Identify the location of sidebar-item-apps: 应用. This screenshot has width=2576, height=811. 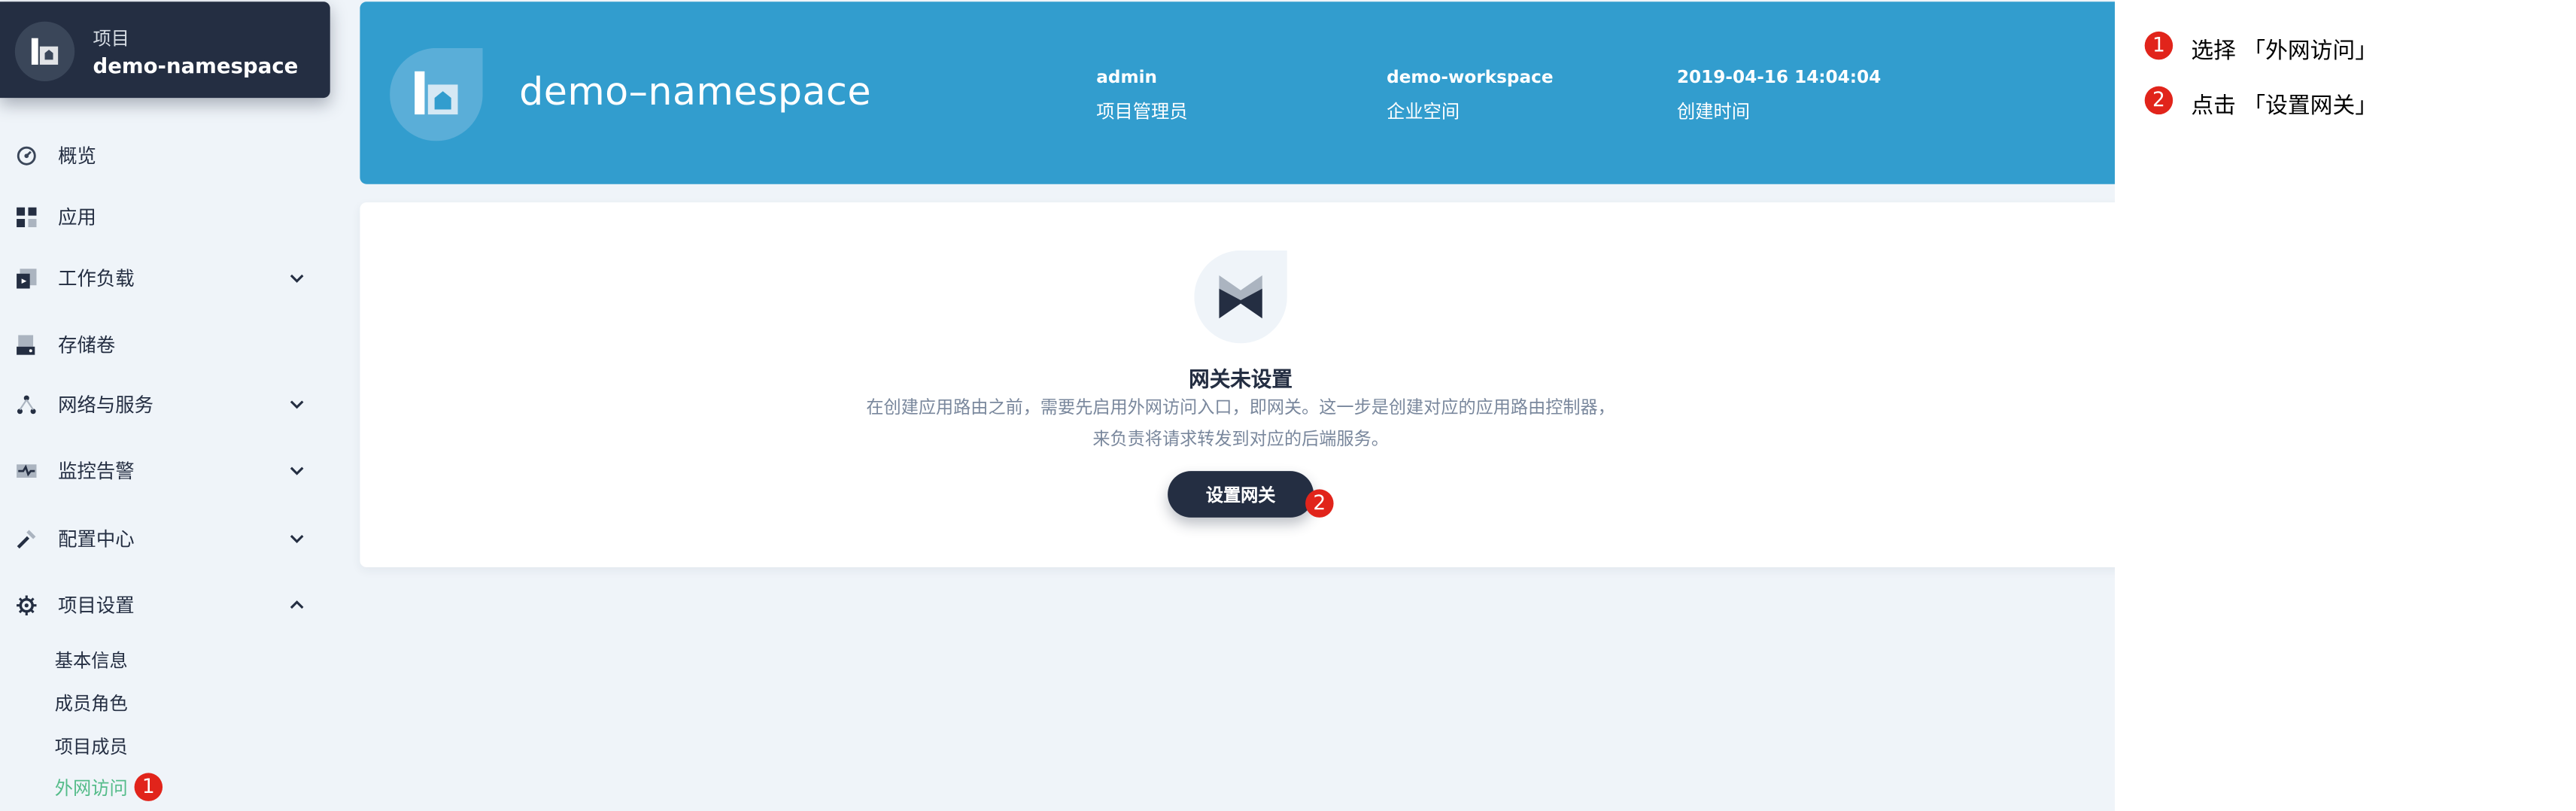
(165, 217).